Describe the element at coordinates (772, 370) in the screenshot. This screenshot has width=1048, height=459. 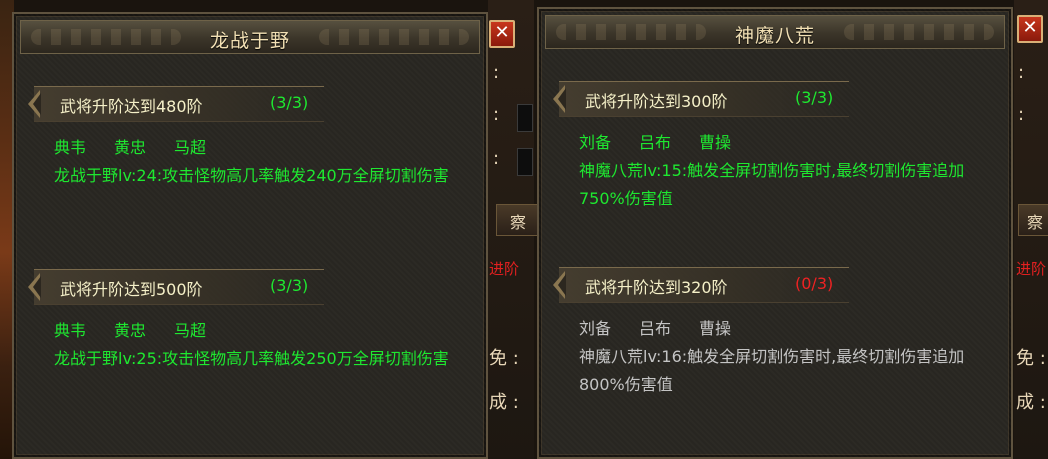
I see `bonus-description: 神魔八荒lv:16:触发全屏切割伤害时,最终切割伤害追加800%伤害值` at that location.